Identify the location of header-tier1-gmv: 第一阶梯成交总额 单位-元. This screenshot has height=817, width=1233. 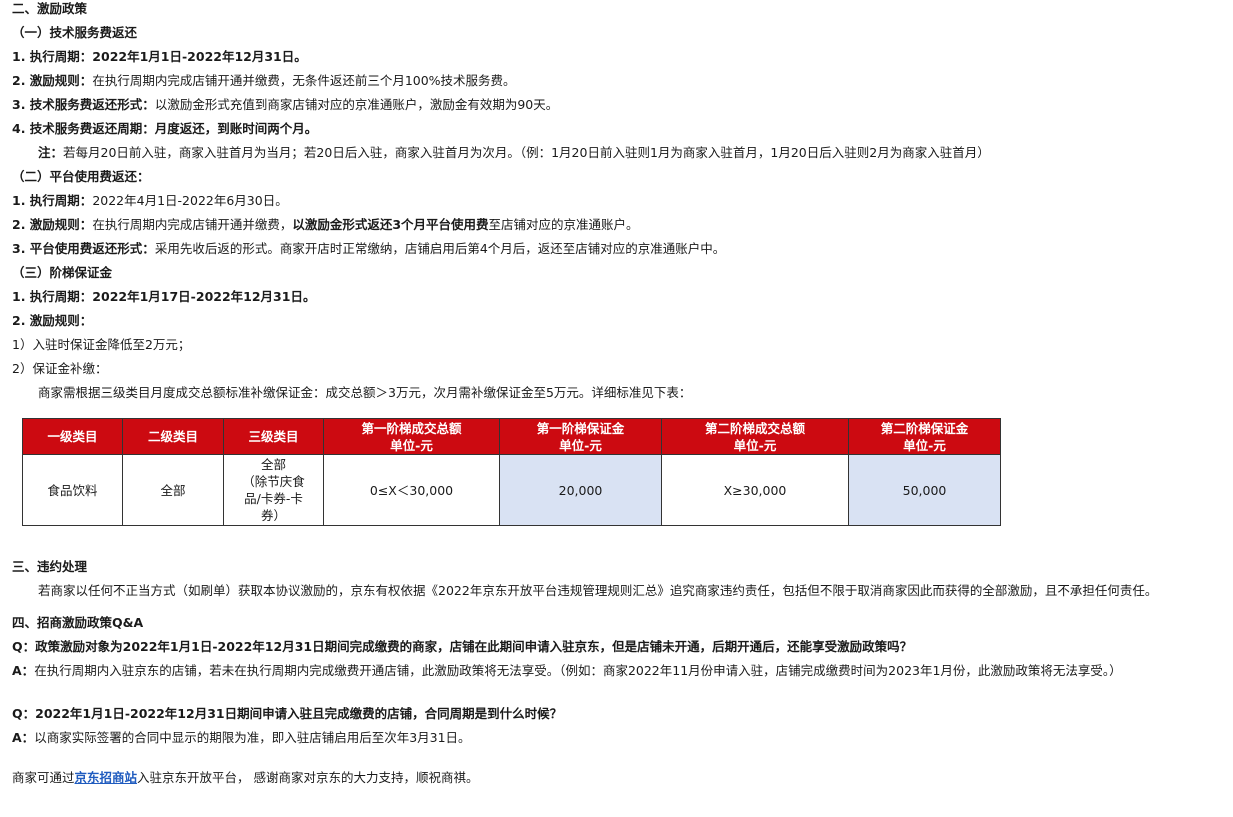
(411, 436).